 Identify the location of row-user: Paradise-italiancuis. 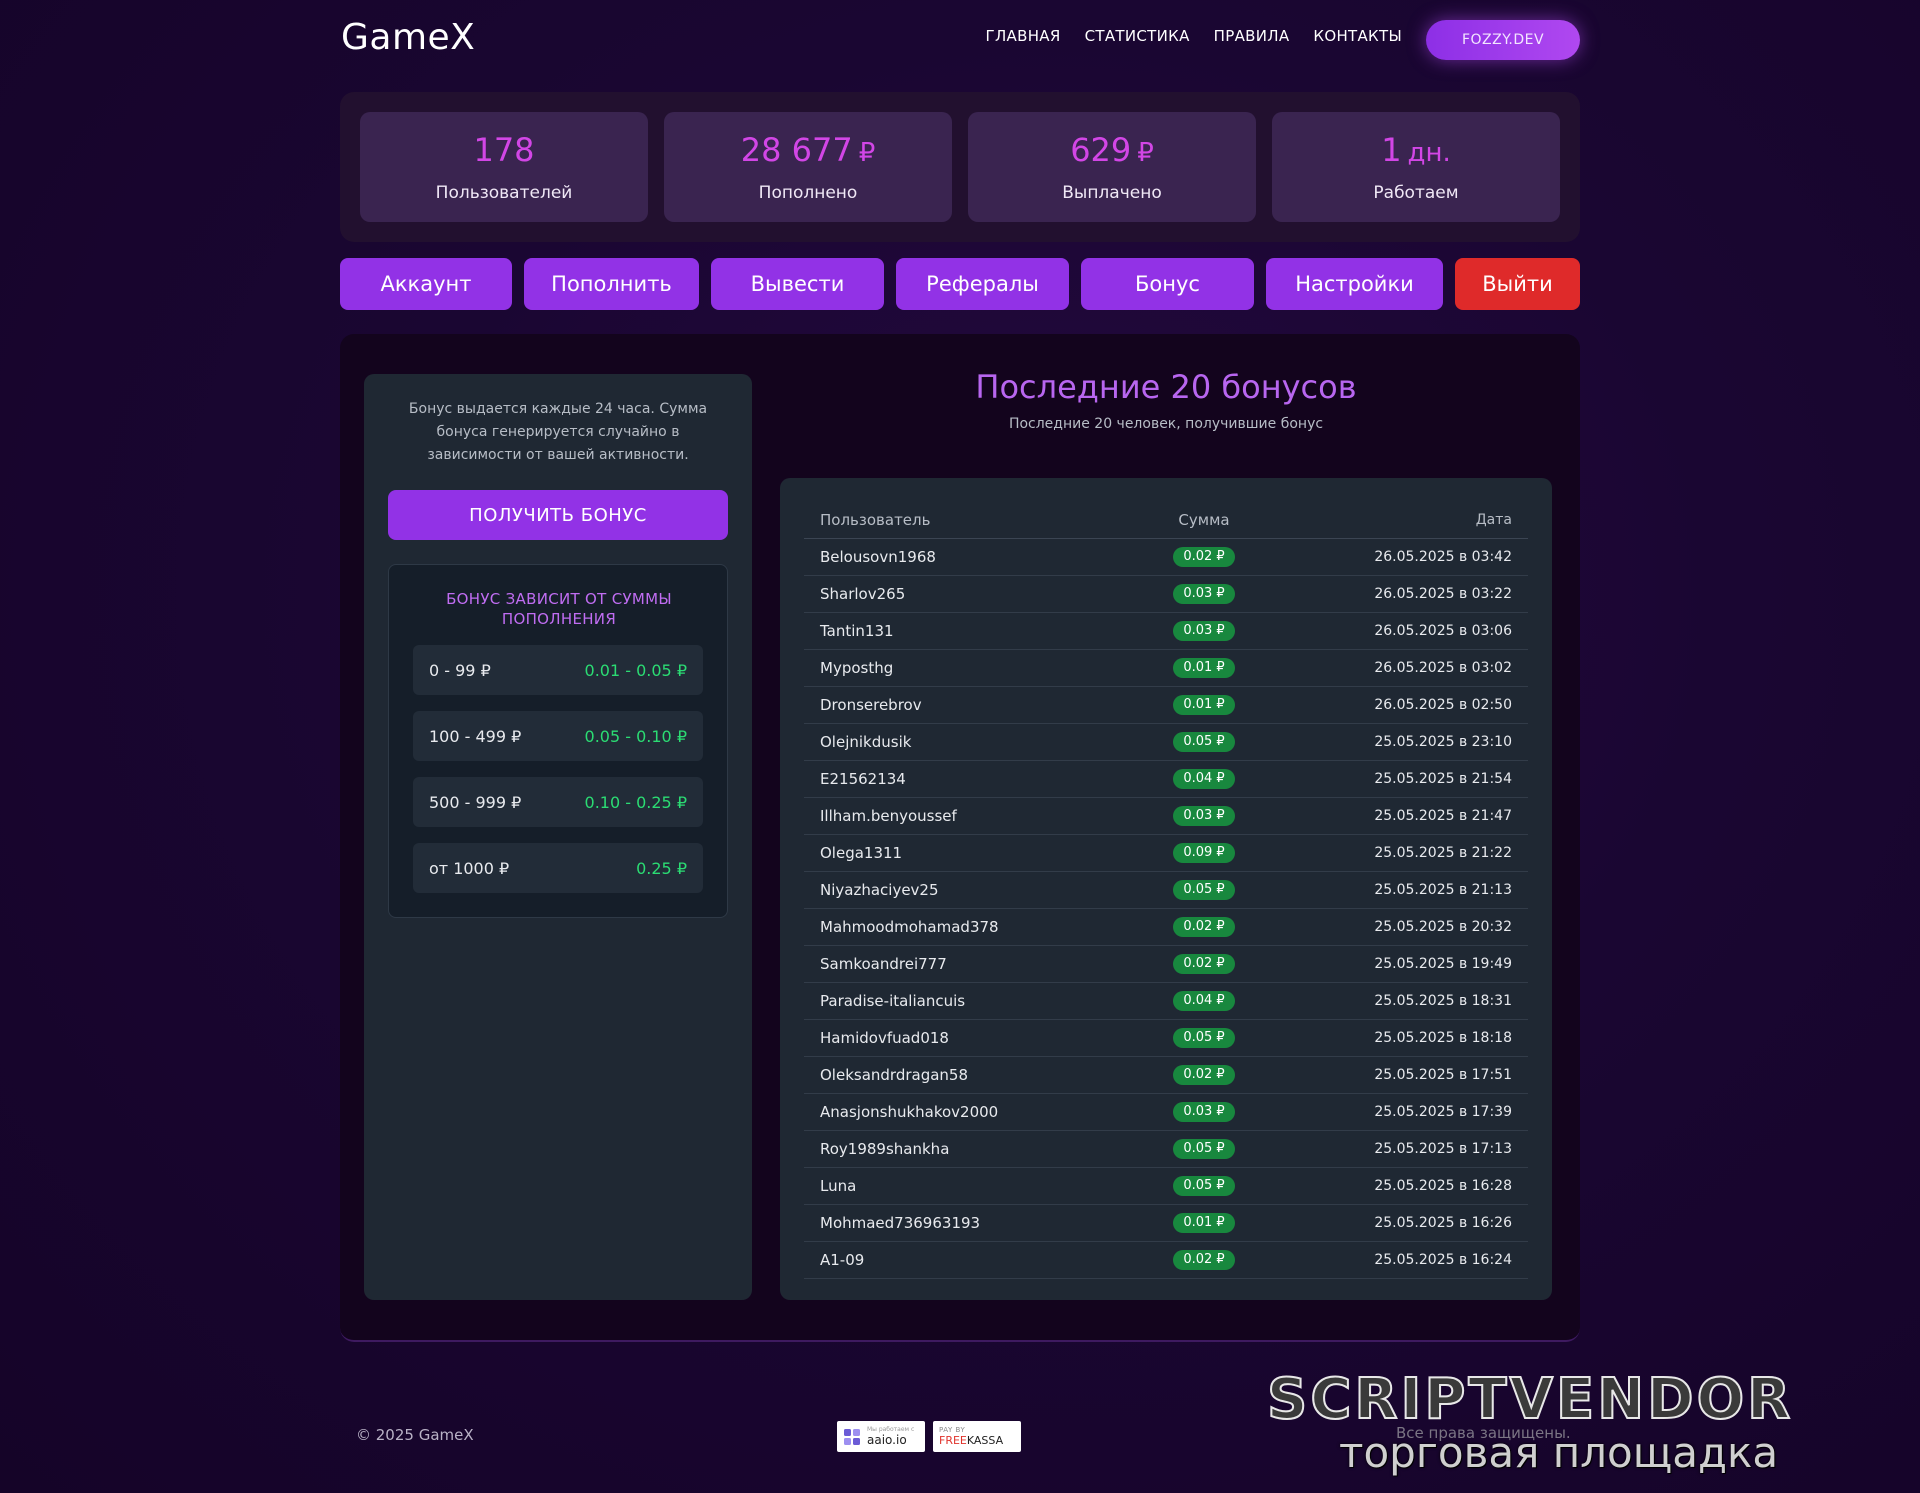
(954, 1001).